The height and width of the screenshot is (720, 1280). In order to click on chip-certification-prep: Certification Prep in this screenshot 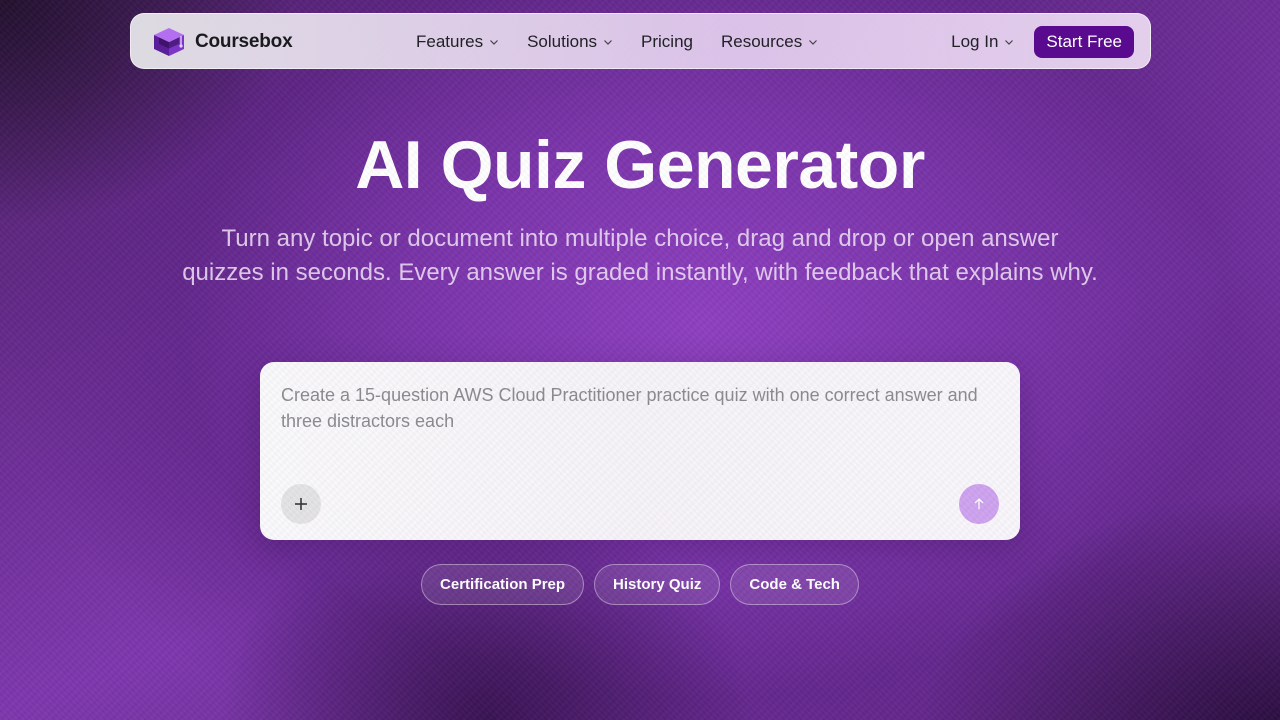, I will do `click(503, 584)`.